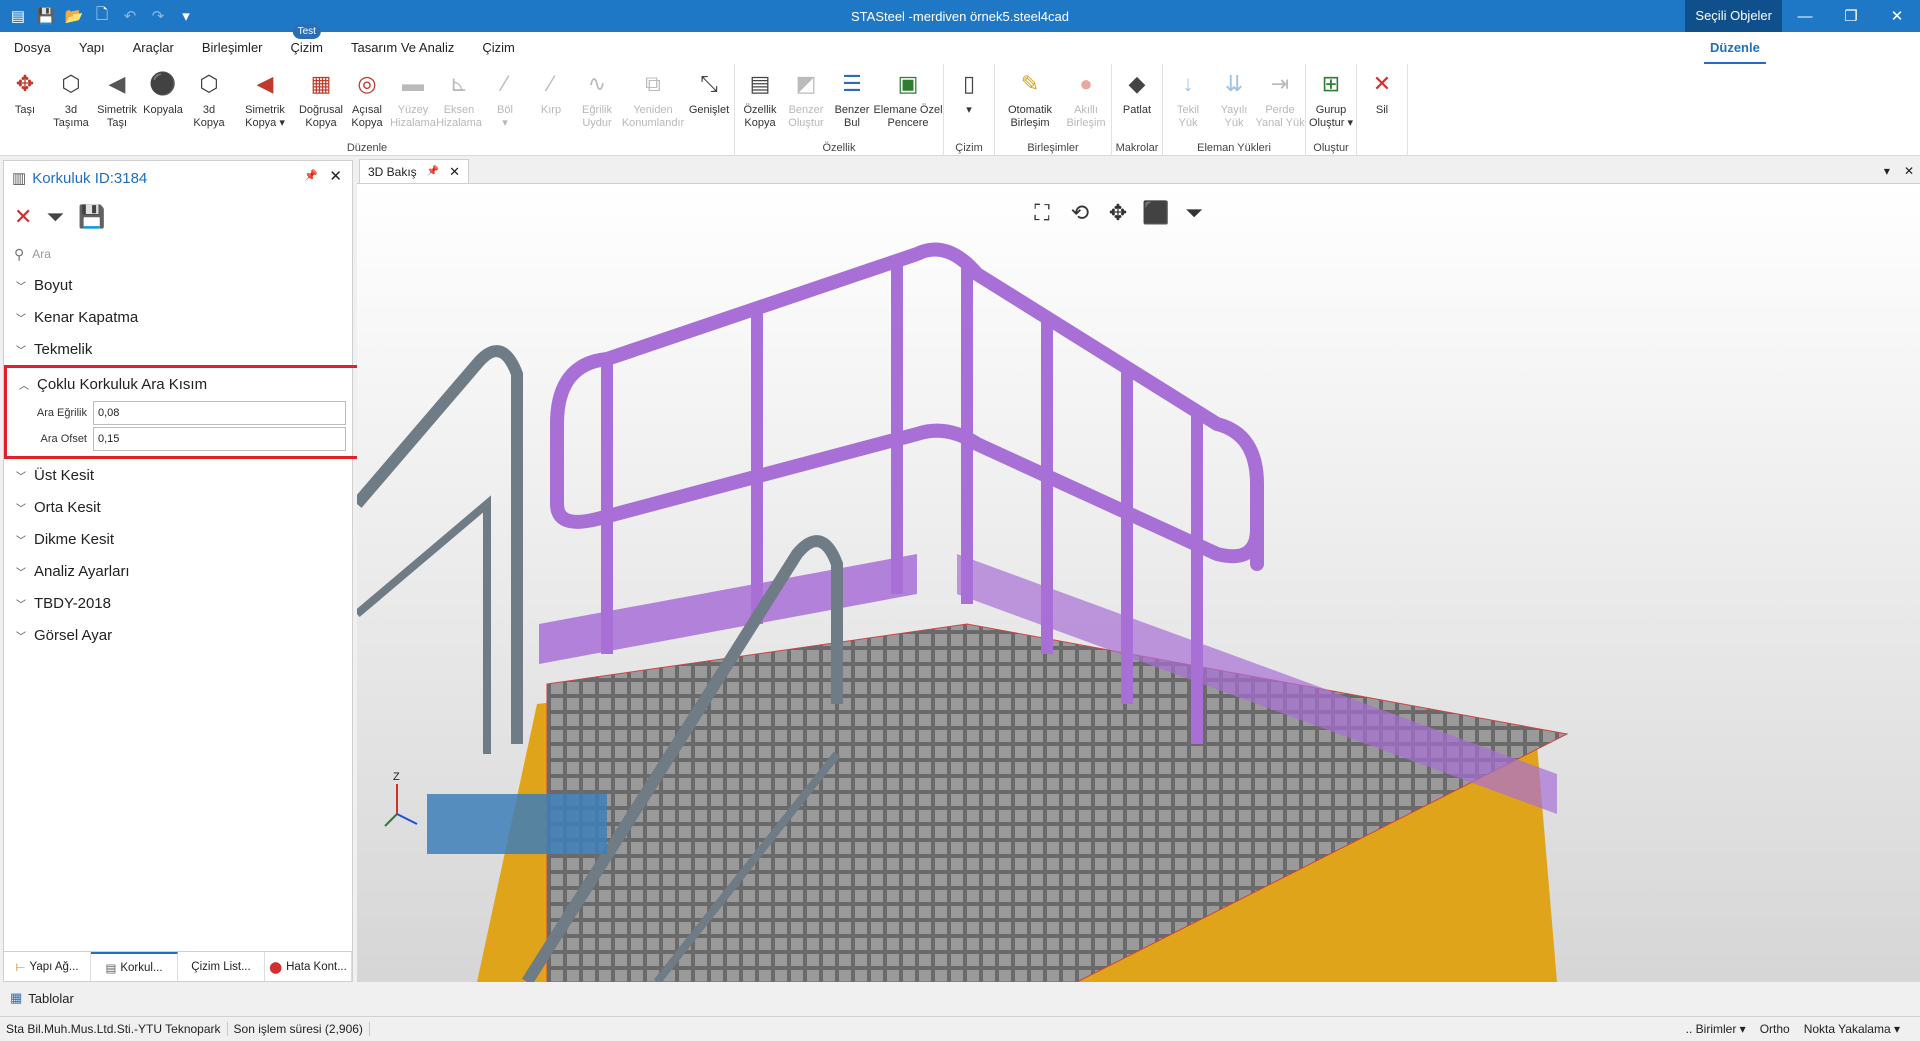 This screenshot has width=1920, height=1041. I want to click on ribbon-button: ⇊ Yayılı Yük, so click(1234, 101).